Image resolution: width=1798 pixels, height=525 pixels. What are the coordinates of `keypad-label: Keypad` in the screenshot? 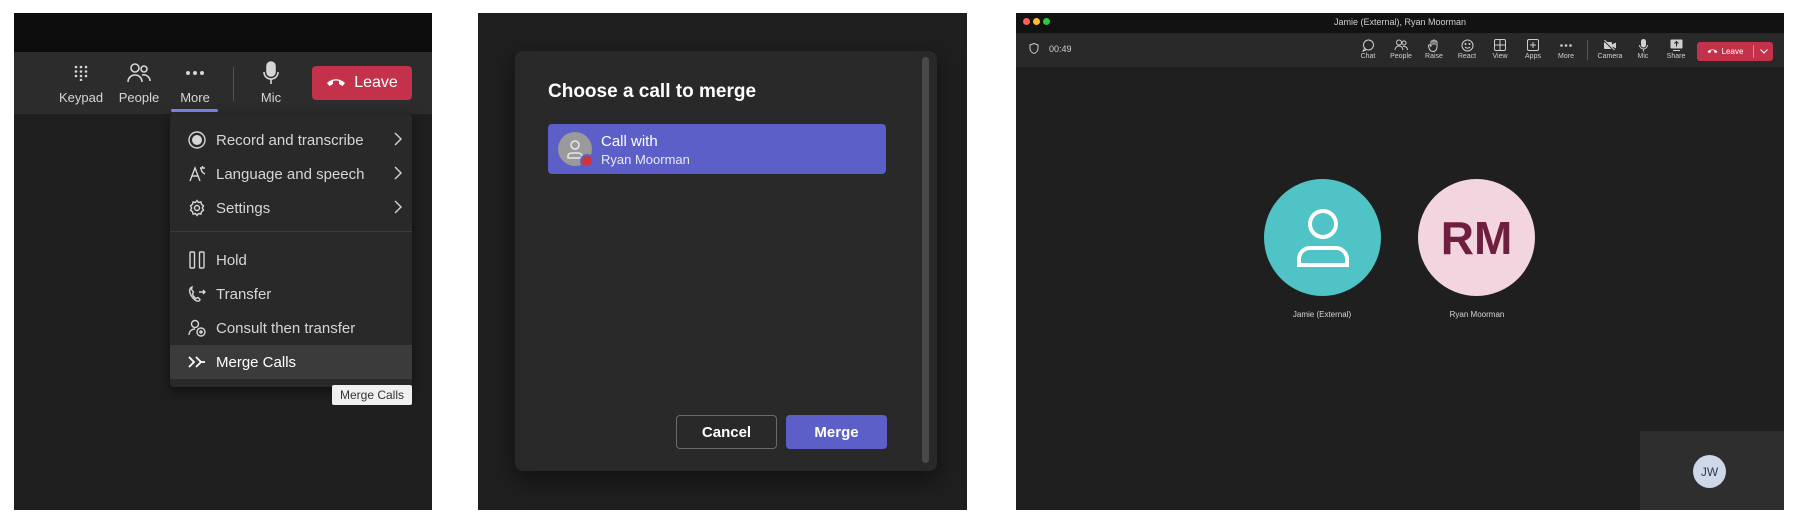 It's located at (81, 97).